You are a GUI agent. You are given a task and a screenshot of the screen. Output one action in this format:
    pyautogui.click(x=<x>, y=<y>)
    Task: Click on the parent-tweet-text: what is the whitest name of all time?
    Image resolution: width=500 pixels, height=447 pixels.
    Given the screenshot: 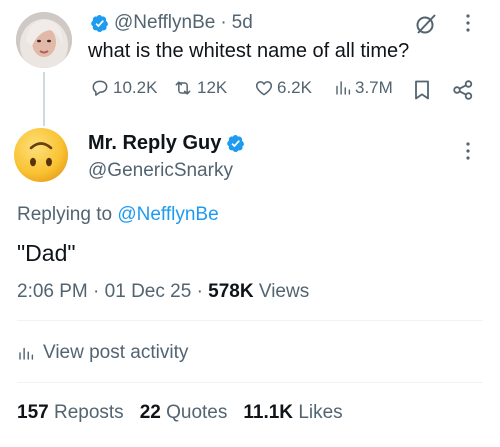 What is the action you would take?
    pyautogui.click(x=249, y=51)
    